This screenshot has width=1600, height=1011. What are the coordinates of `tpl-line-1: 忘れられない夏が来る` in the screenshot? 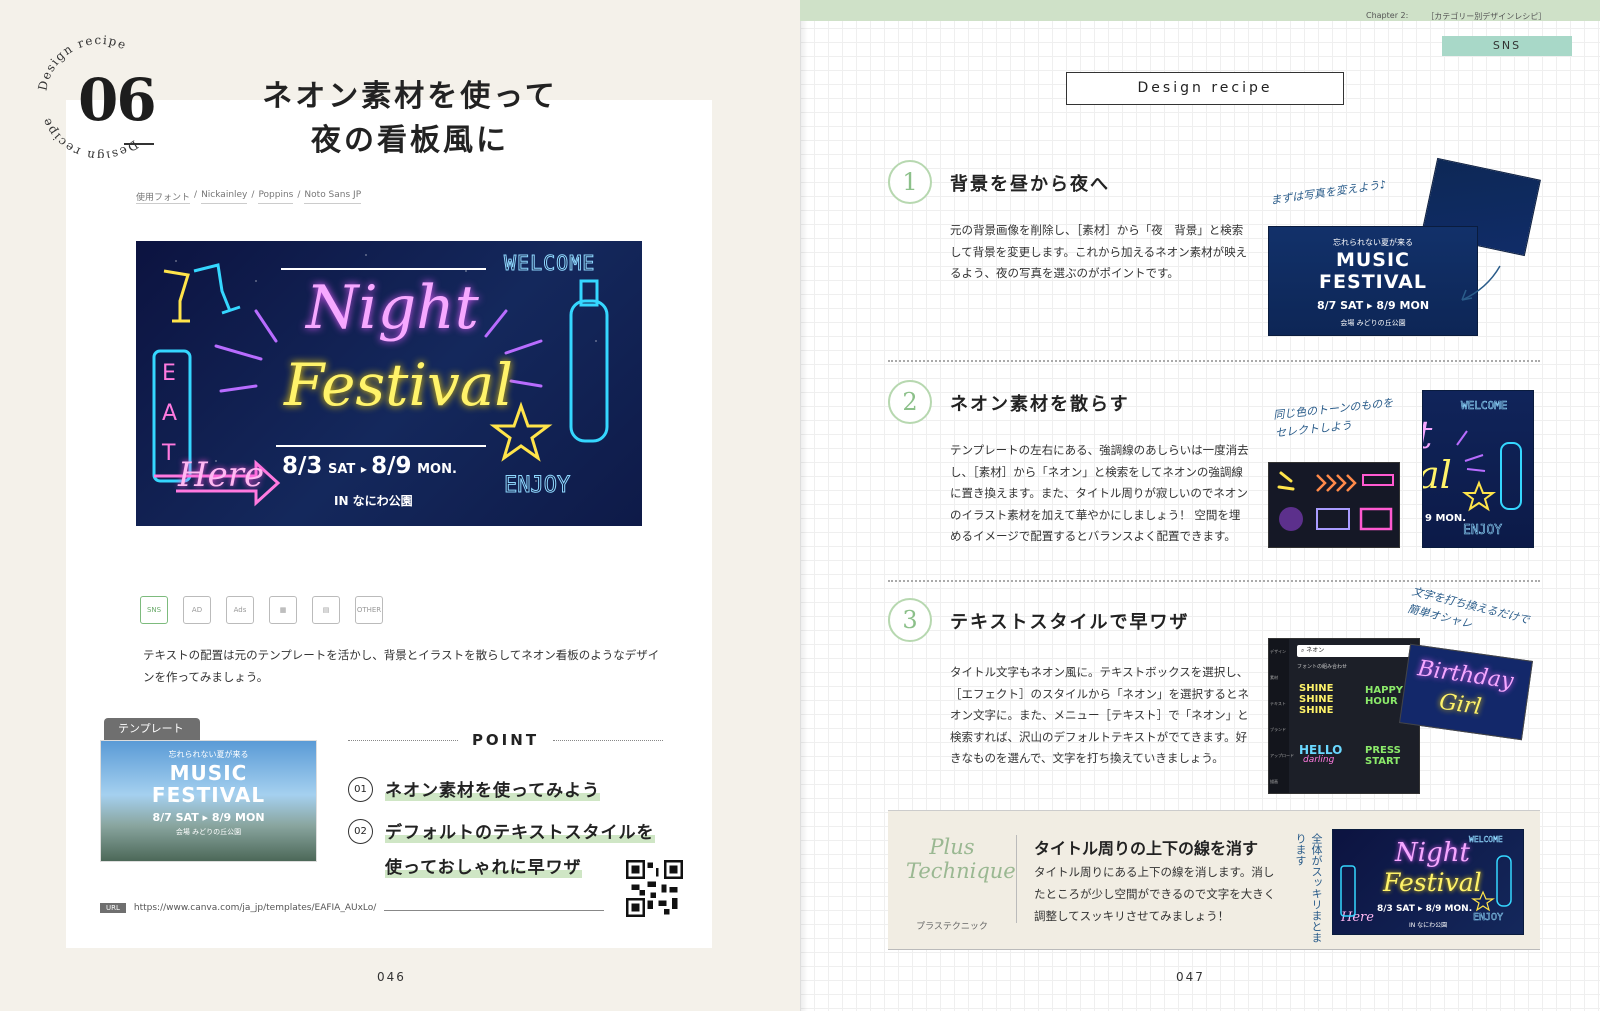 It's located at (208, 754).